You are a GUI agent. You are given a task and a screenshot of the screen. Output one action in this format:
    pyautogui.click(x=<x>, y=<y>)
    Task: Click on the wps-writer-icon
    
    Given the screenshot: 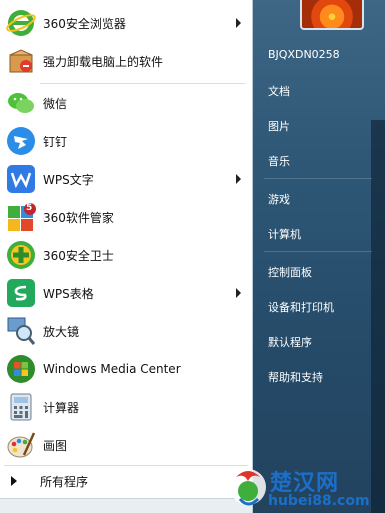 What is the action you would take?
    pyautogui.click(x=21, y=179)
    